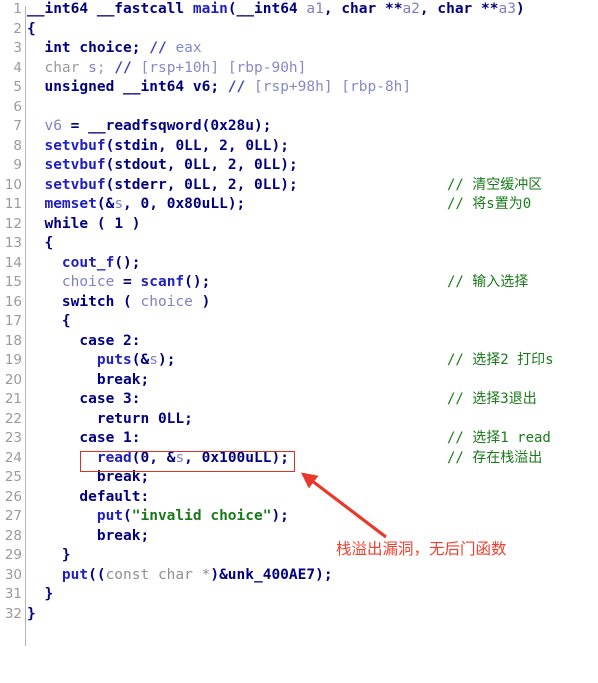 This screenshot has height=683, width=598. Describe the element at coordinates (17, 106) in the screenshot. I see `line-number: 6` at that location.